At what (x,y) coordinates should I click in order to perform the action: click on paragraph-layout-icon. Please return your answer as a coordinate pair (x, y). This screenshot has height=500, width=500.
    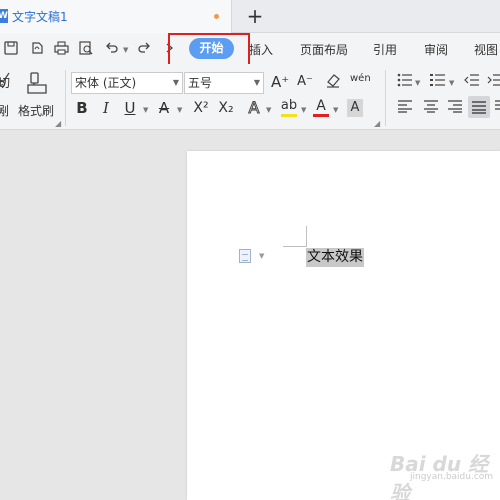
    Looking at the image, I should click on (245, 256).